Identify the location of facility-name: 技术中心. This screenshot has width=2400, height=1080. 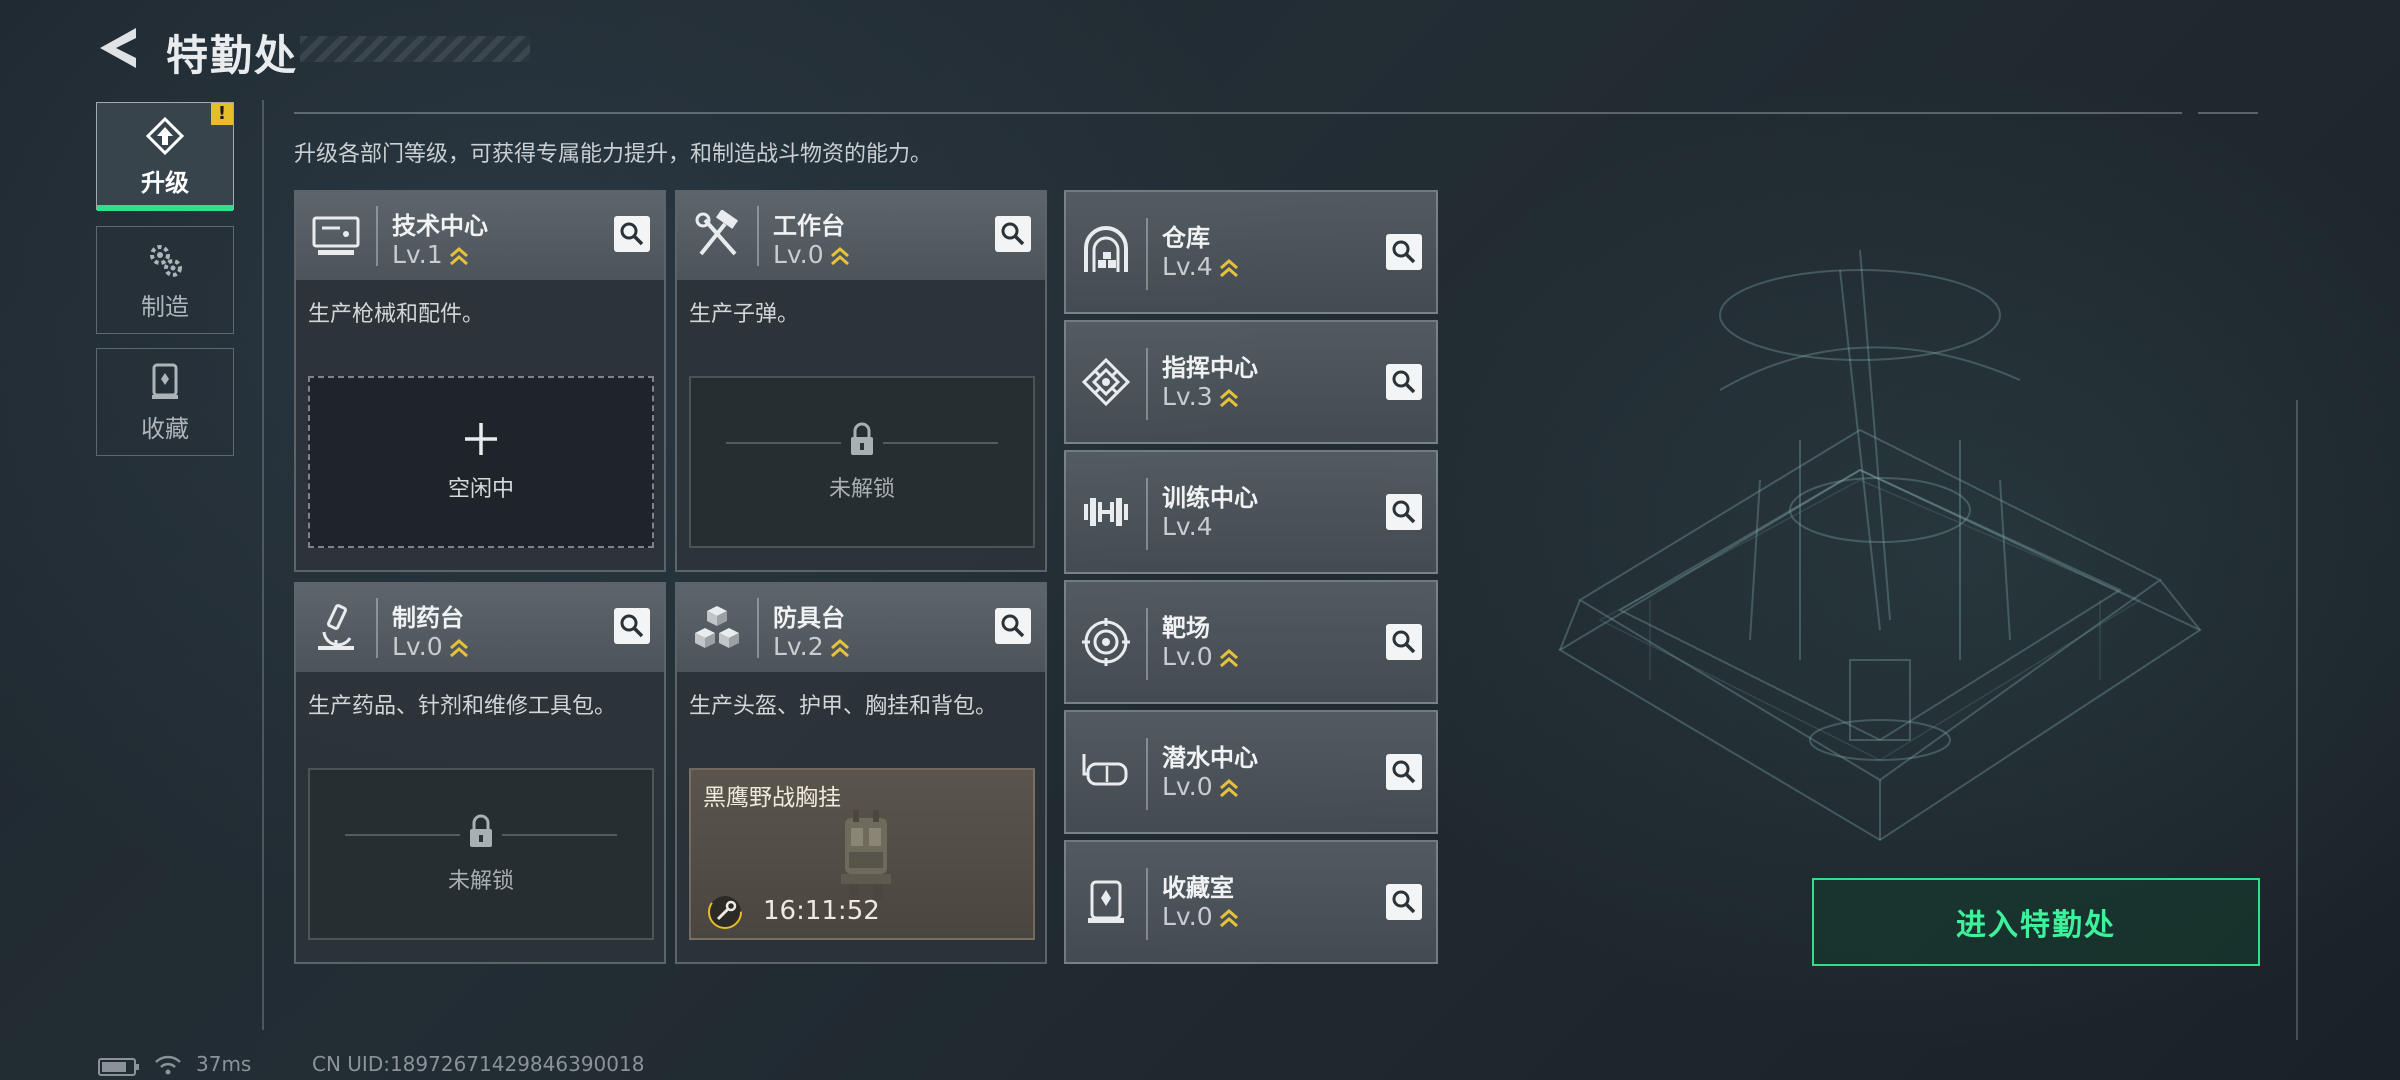
(440, 226).